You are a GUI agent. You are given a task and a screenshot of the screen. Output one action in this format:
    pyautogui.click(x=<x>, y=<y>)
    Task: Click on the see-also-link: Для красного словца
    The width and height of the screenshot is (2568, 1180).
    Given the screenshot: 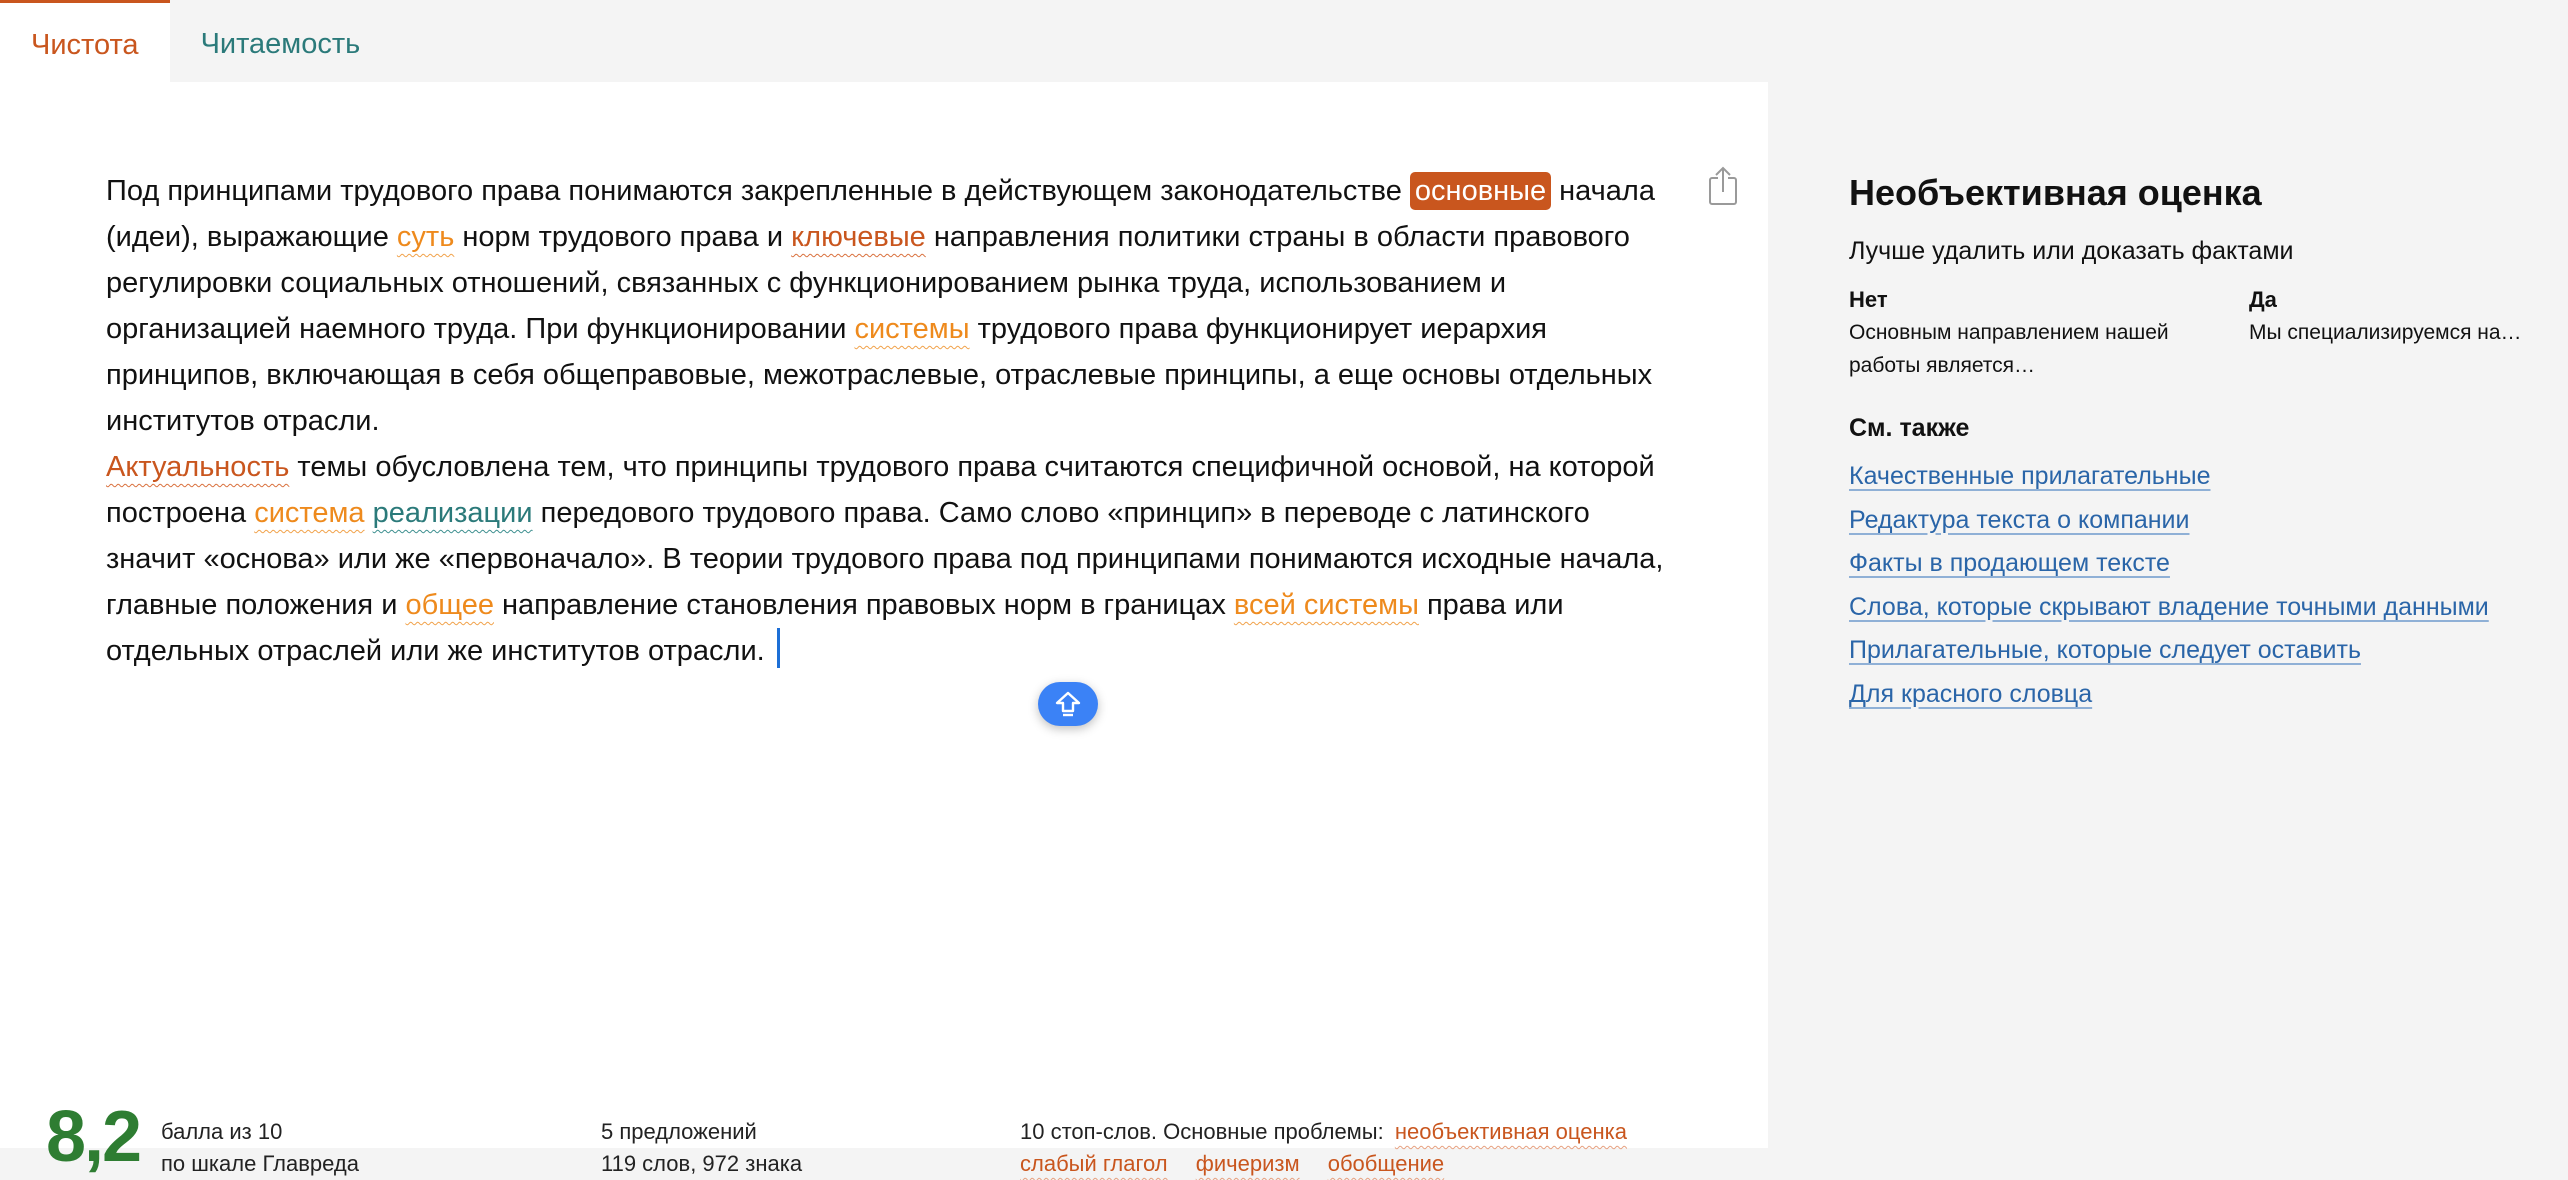 What is the action you would take?
    pyautogui.click(x=2199, y=695)
    